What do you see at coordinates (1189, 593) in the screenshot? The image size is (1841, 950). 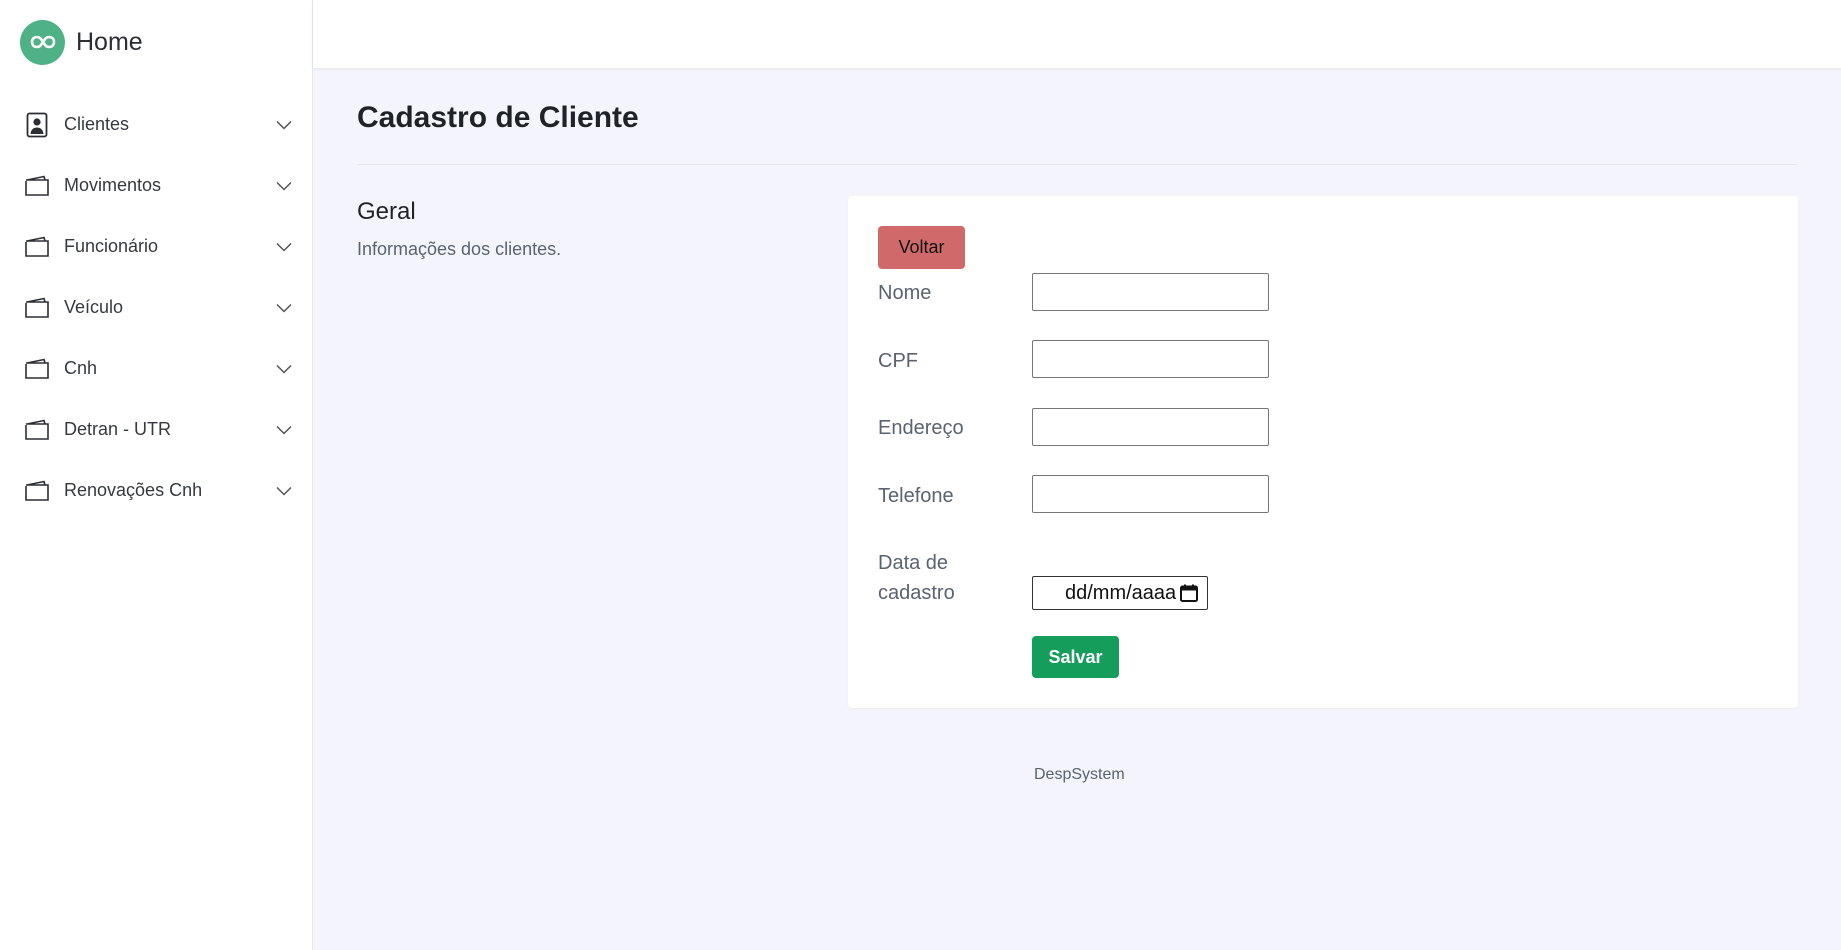 I see `calendar-icon` at bounding box center [1189, 593].